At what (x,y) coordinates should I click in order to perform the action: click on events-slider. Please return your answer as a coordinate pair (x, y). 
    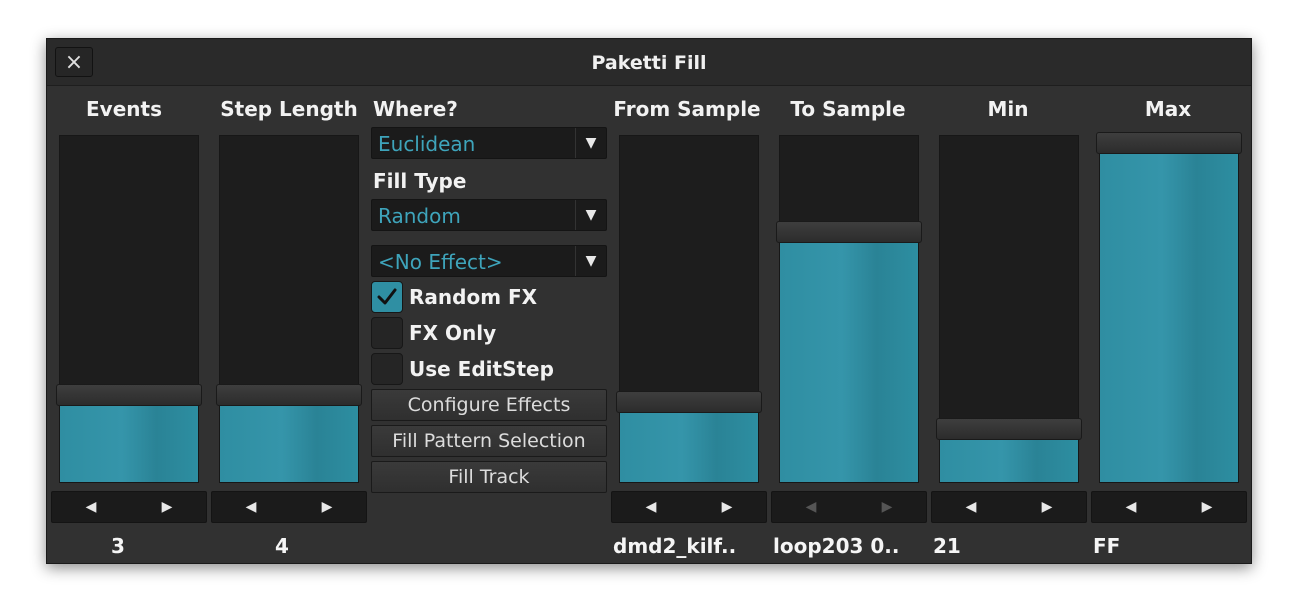
    Looking at the image, I should click on (129, 309).